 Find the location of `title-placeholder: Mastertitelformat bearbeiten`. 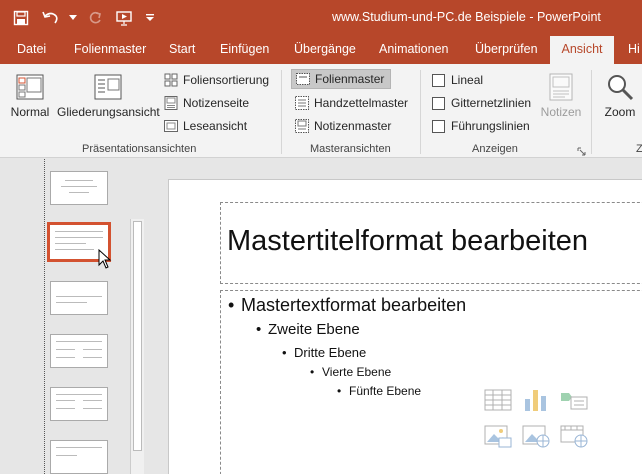

title-placeholder: Mastertitelformat bearbeiten is located at coordinates (431, 243).